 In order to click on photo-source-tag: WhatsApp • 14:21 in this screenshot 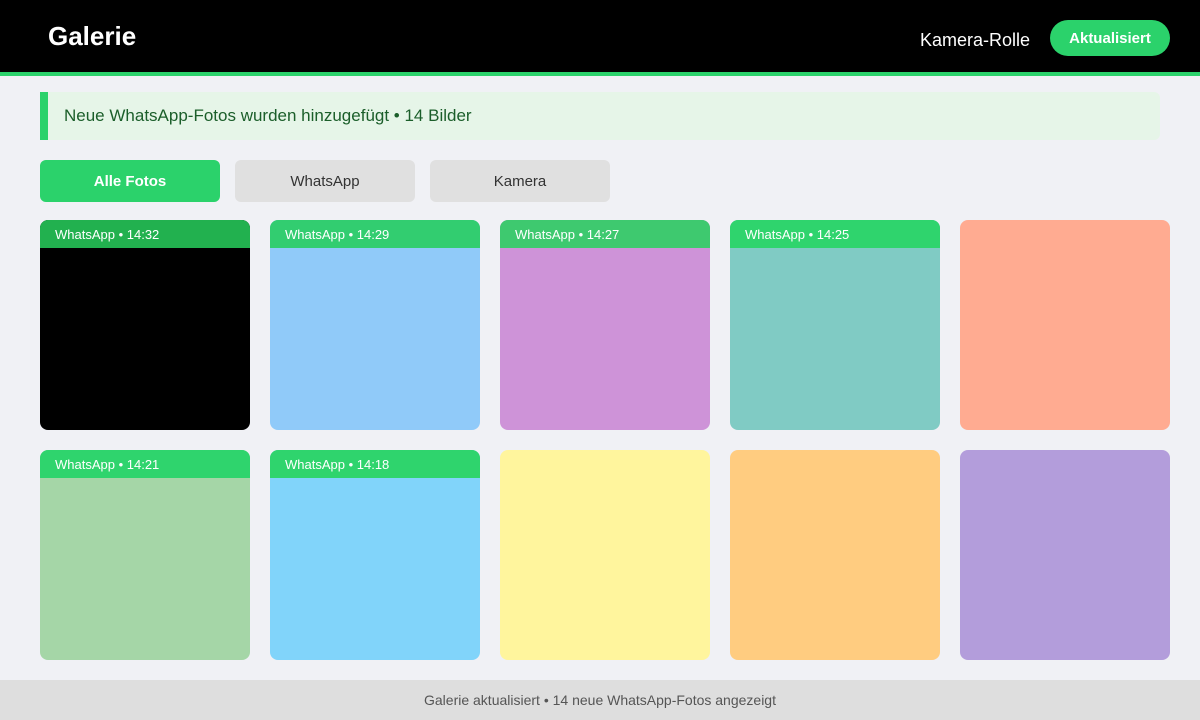, I will do `click(145, 464)`.